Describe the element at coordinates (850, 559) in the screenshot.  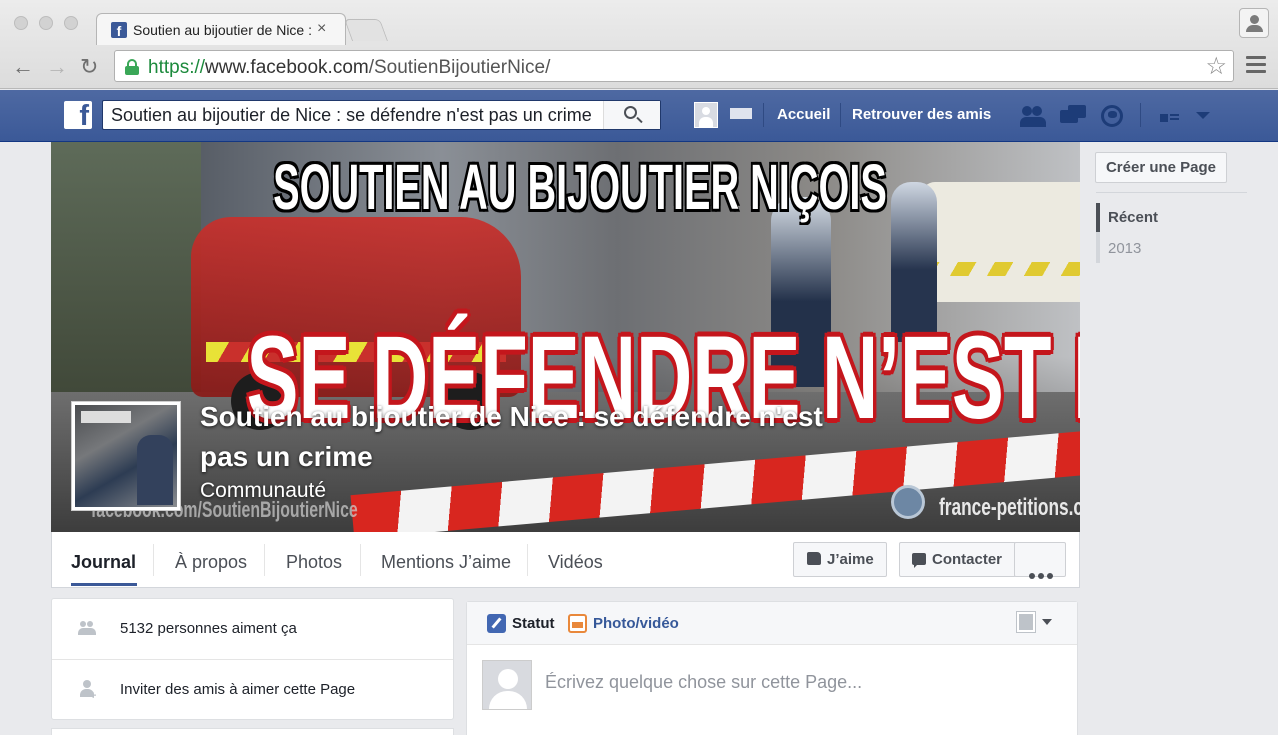
I see `like-button-label: J’aime` at that location.